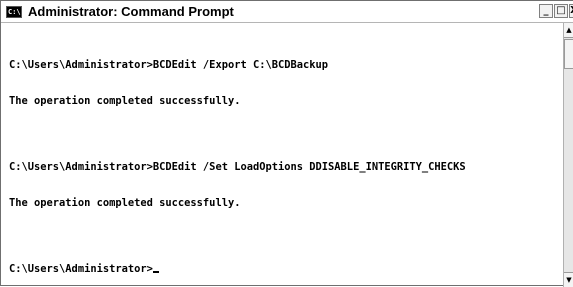 This screenshot has height=287, width=573. Describe the element at coordinates (14, 12) in the screenshot. I see `command-prompt-icon: C:\` at that location.